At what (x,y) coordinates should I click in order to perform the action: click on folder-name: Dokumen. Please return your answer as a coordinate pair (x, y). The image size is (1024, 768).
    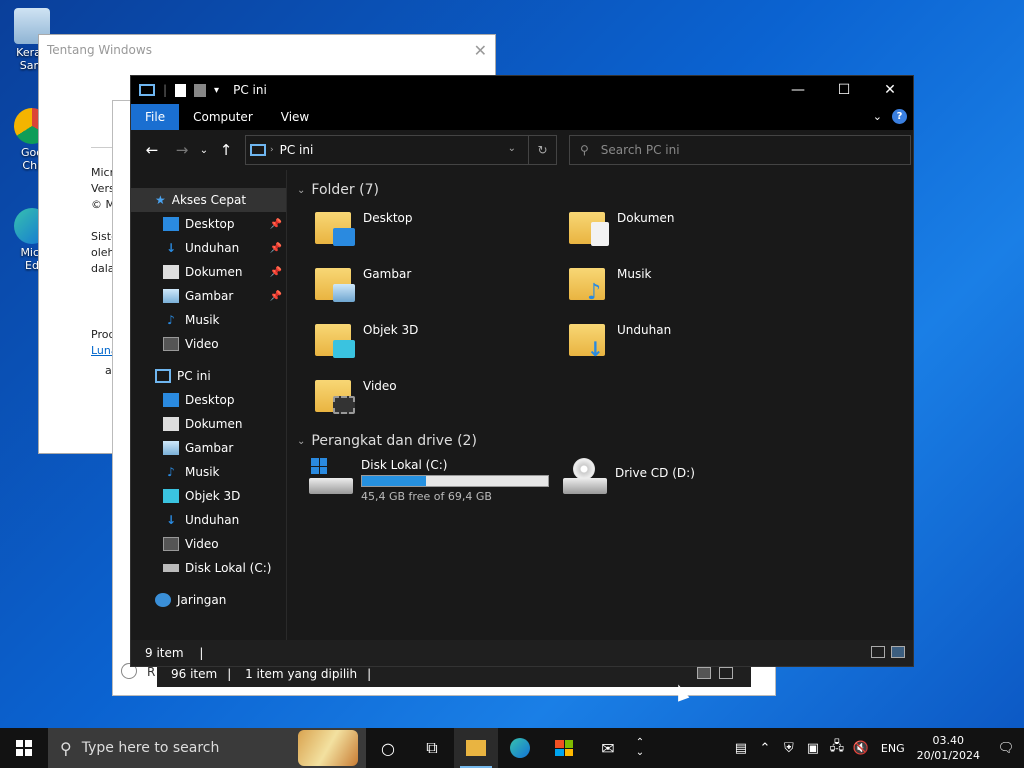
    Looking at the image, I should click on (646, 218).